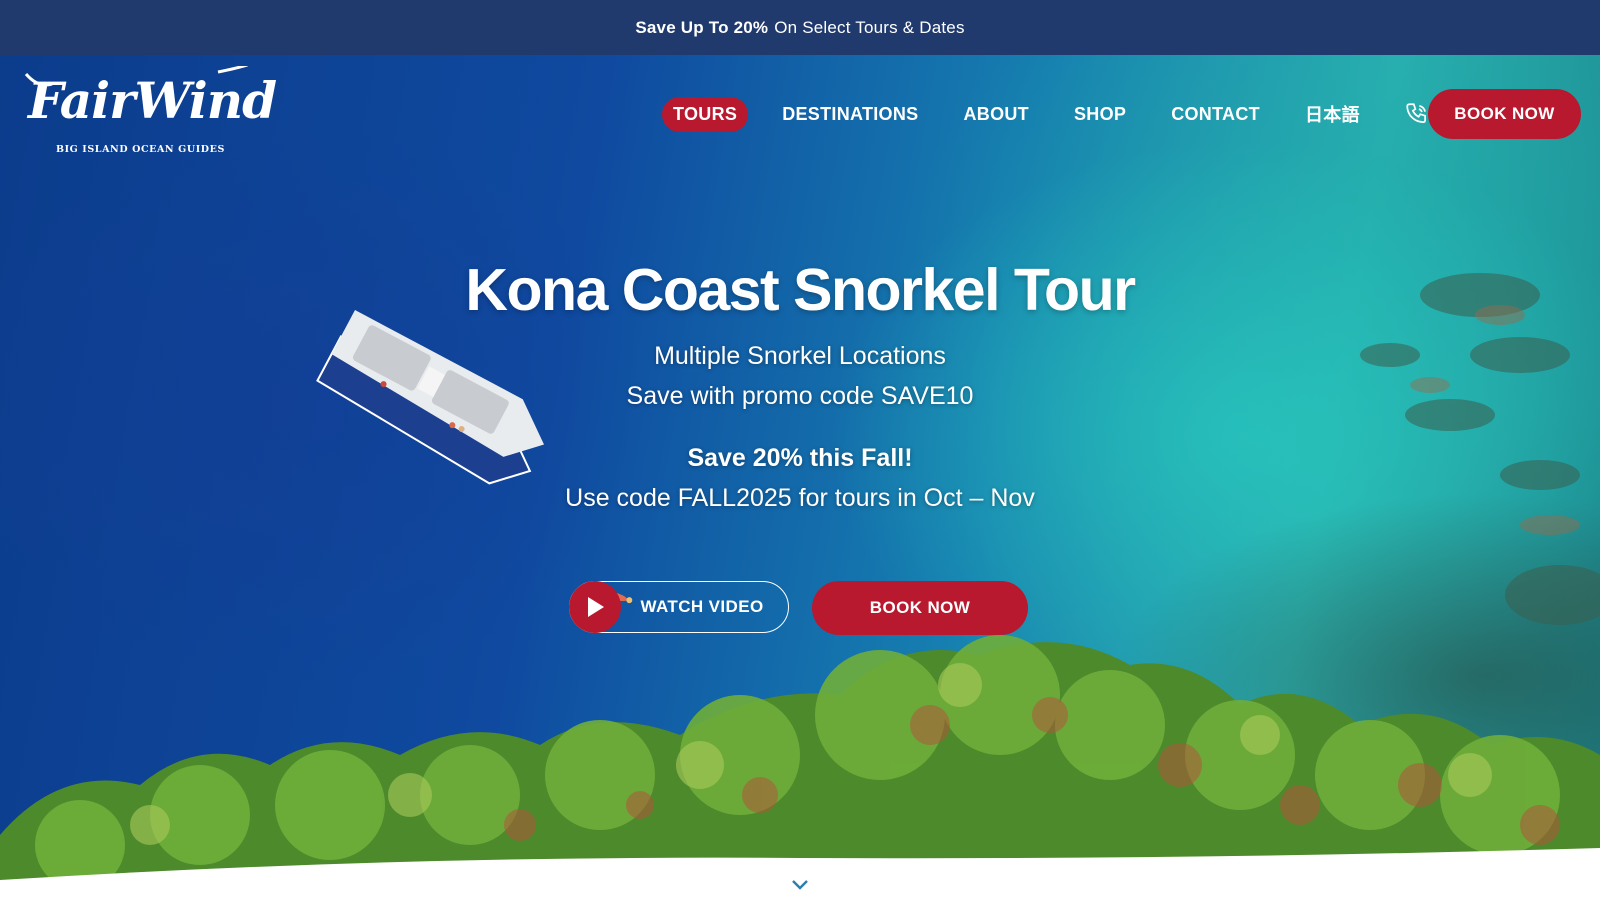 The height and width of the screenshot is (900, 1600). Describe the element at coordinates (1215, 114) in the screenshot. I see `nav-item-contact: CONTACT` at that location.